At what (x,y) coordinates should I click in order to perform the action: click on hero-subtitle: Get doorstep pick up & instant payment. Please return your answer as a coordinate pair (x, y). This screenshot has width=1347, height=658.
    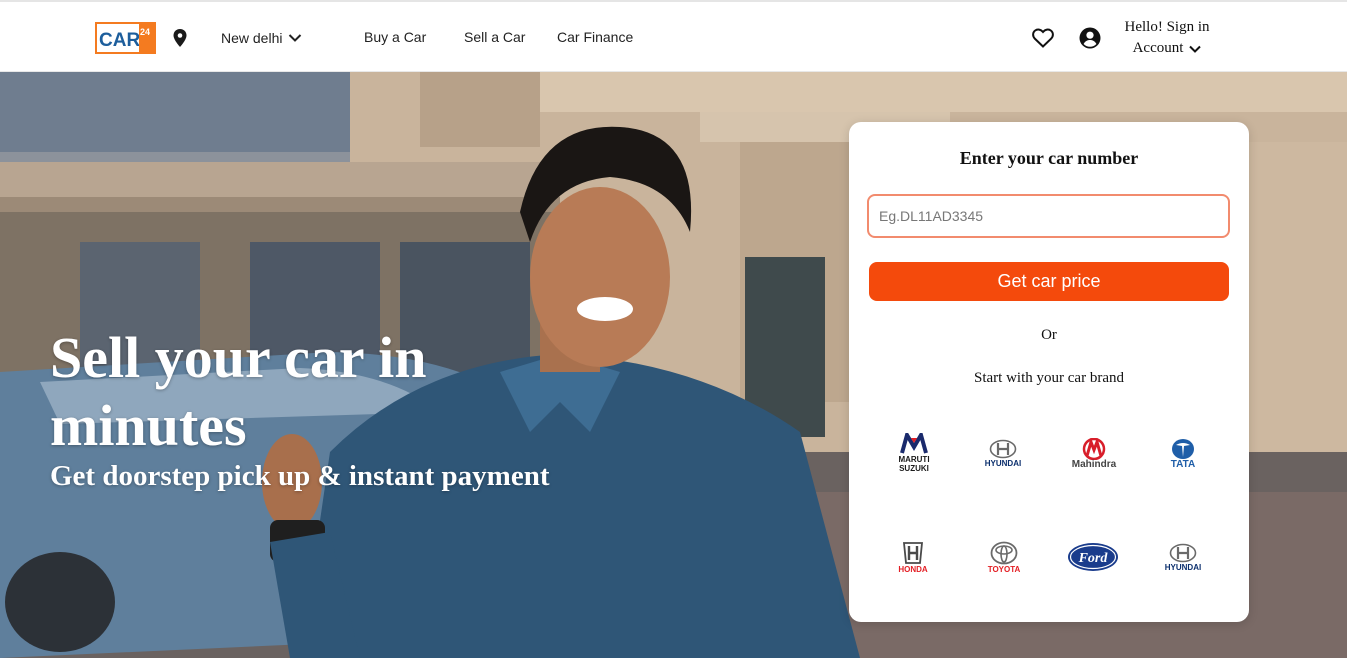
    Looking at the image, I should click on (300, 476).